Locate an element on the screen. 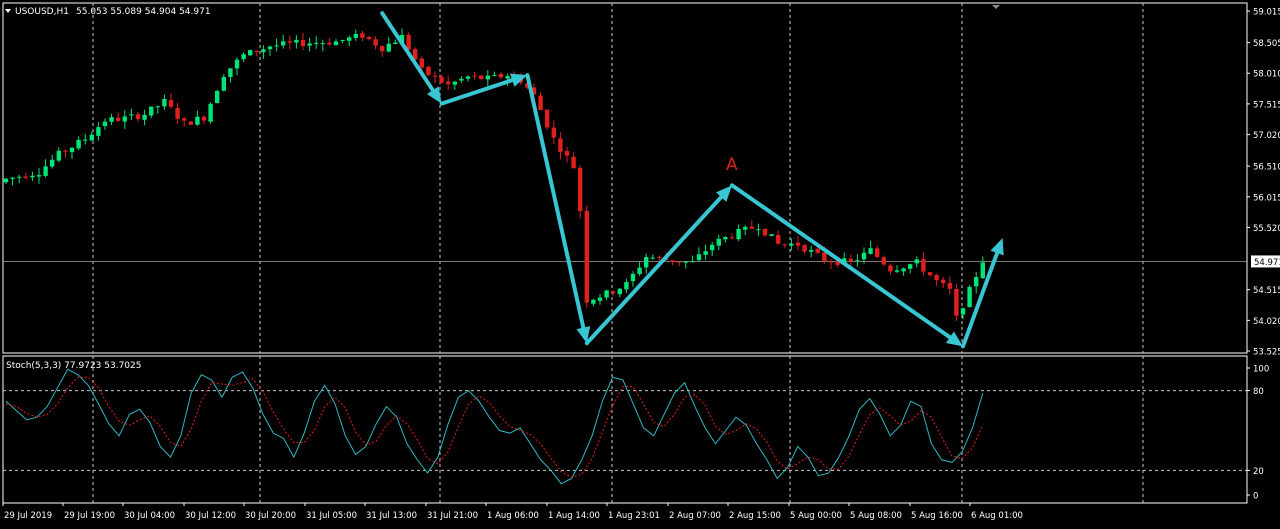  current-price-label: 54.971 is located at coordinates (1267, 263).